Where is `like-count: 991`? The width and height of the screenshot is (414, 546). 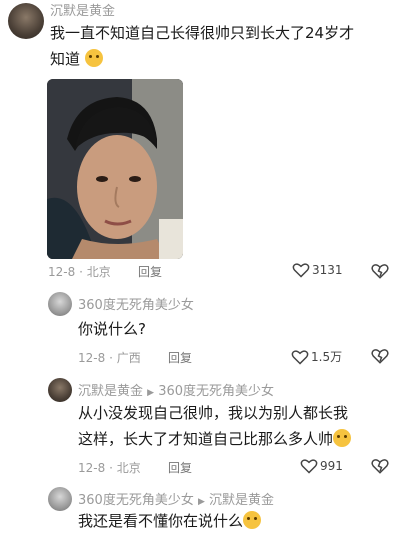
like-count: 991 is located at coordinates (331, 466).